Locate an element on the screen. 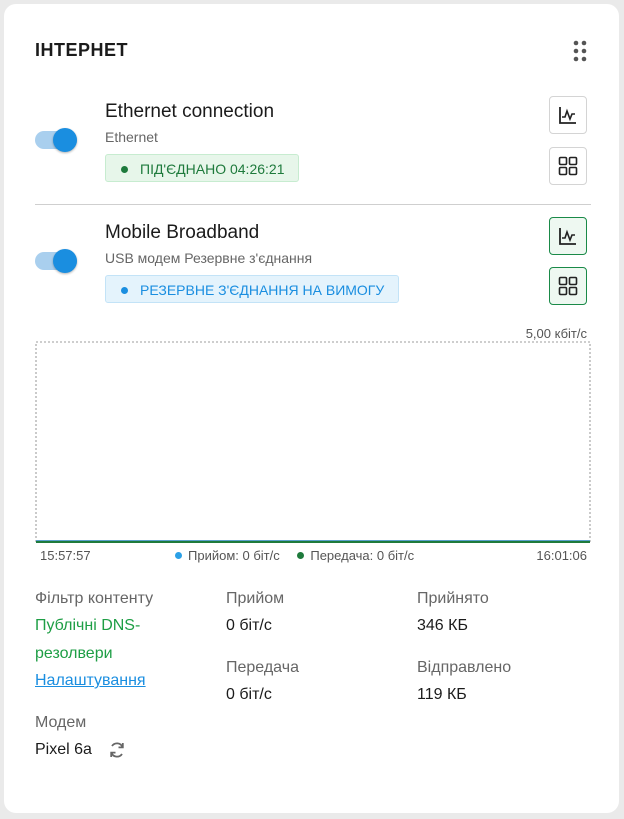 The width and height of the screenshot is (624, 819). ethernet-chart-button is located at coordinates (568, 115).